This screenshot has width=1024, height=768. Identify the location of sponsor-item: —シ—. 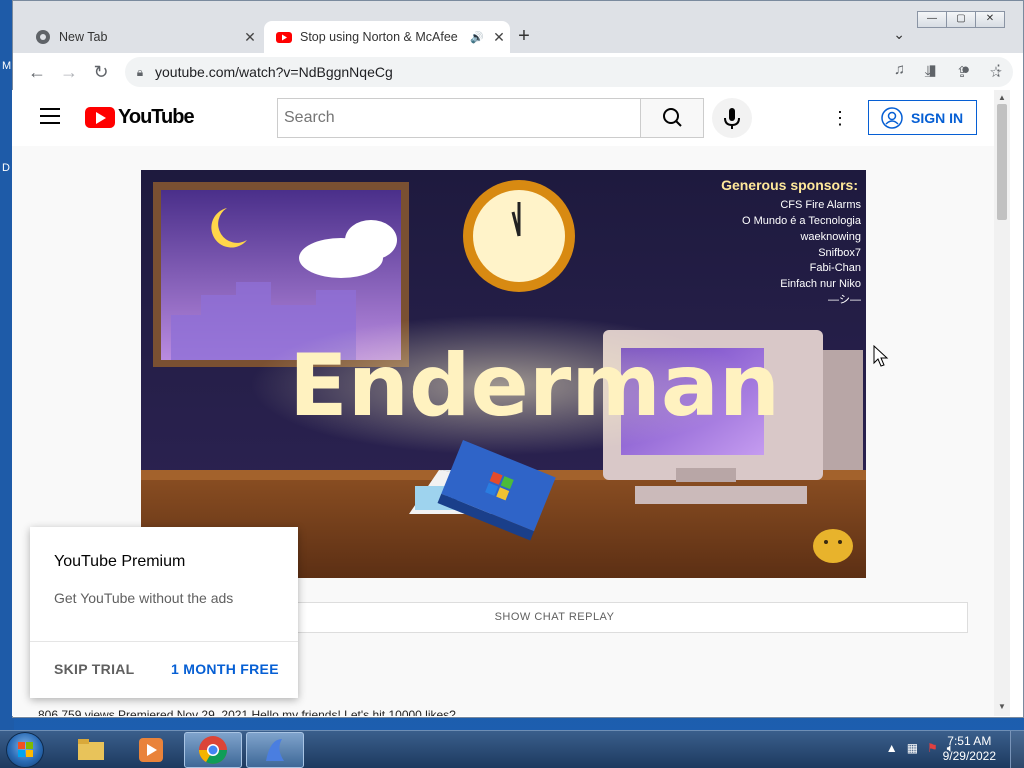
(844, 300).